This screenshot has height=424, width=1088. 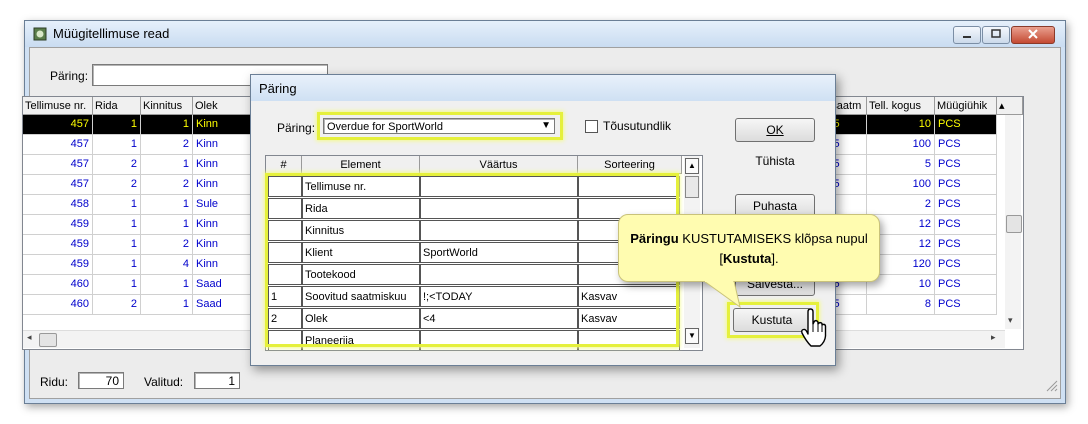 I want to click on criteria-cell: !;<TODAY, so click(x=499, y=296).